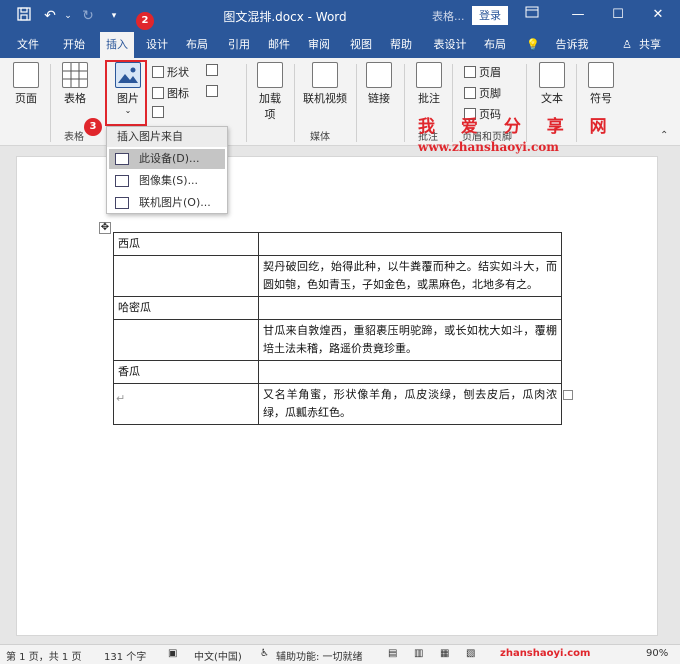 Image resolution: width=680 pixels, height=664 pixels. I want to click on group-media-label: 媒体, so click(320, 137).